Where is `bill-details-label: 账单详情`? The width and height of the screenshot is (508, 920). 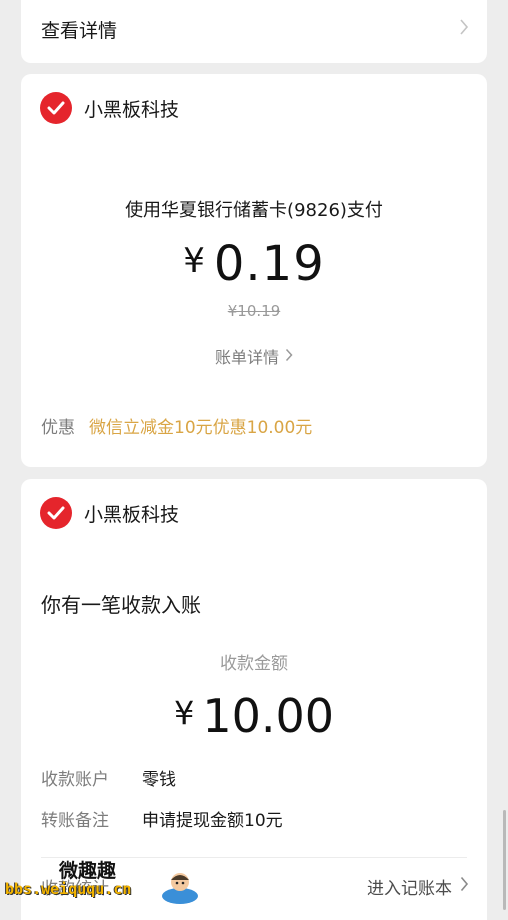 bill-details-label: 账单详情 is located at coordinates (246, 357).